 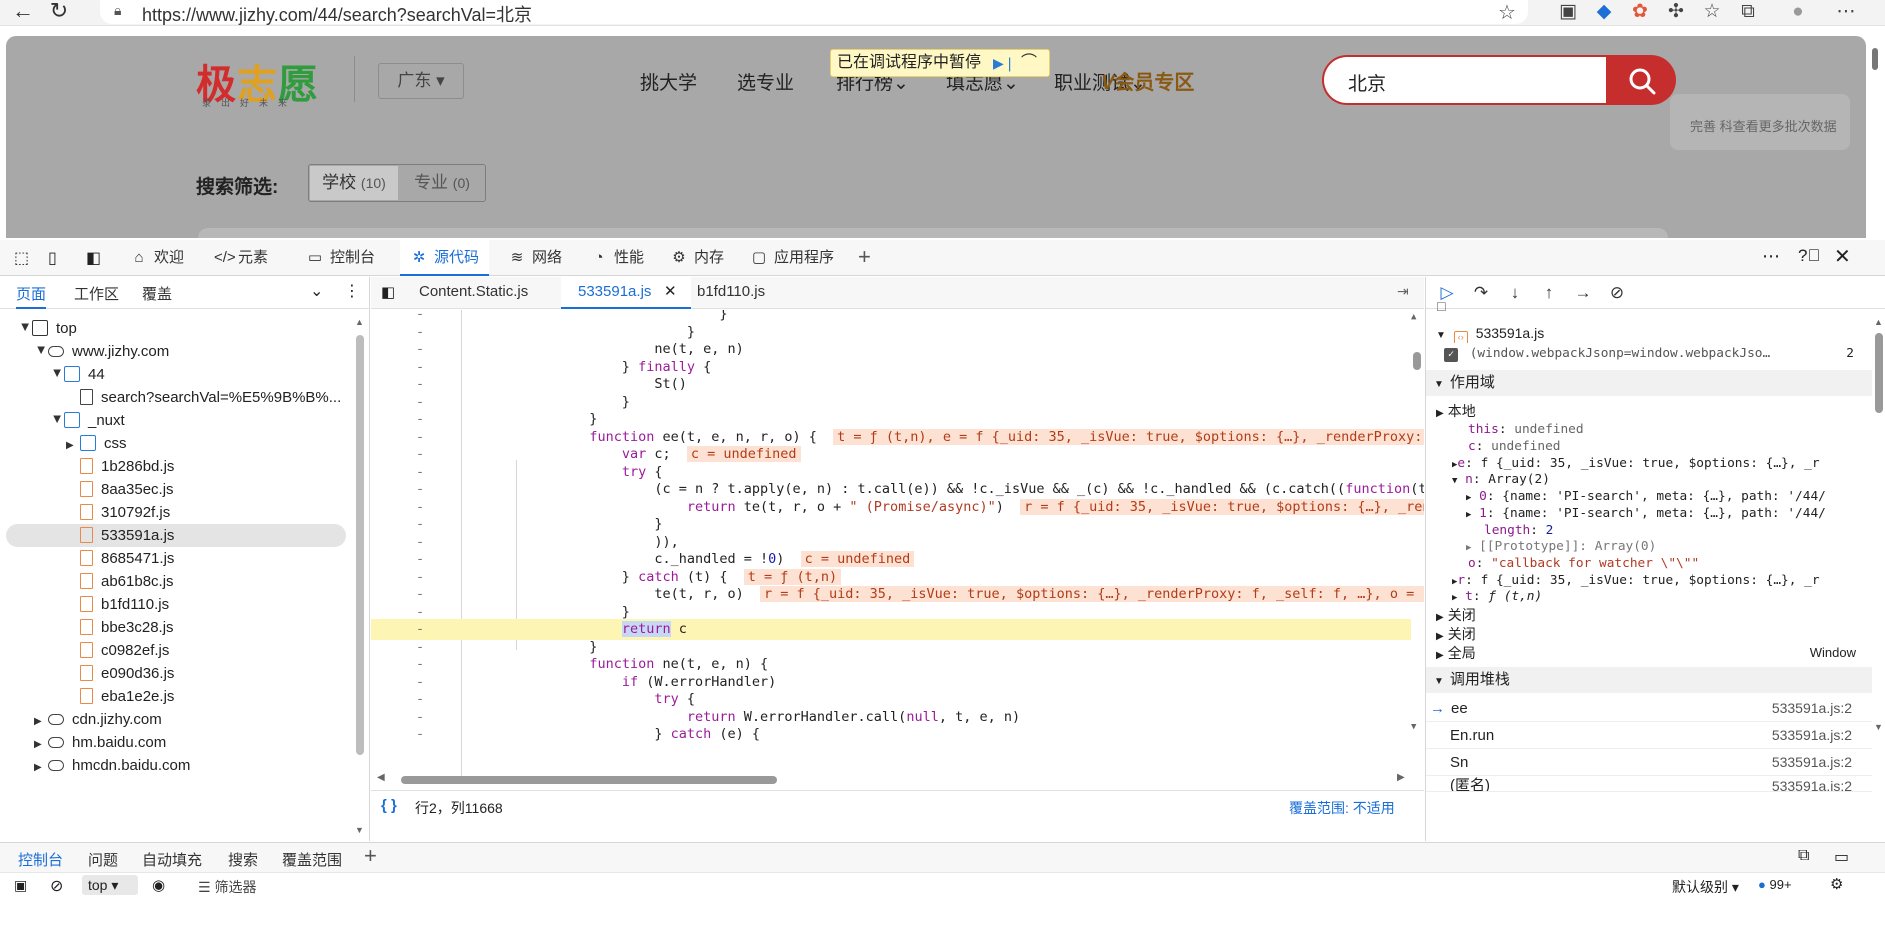 I want to click on resume-icon: ▶❘, so click(x=1004, y=63).